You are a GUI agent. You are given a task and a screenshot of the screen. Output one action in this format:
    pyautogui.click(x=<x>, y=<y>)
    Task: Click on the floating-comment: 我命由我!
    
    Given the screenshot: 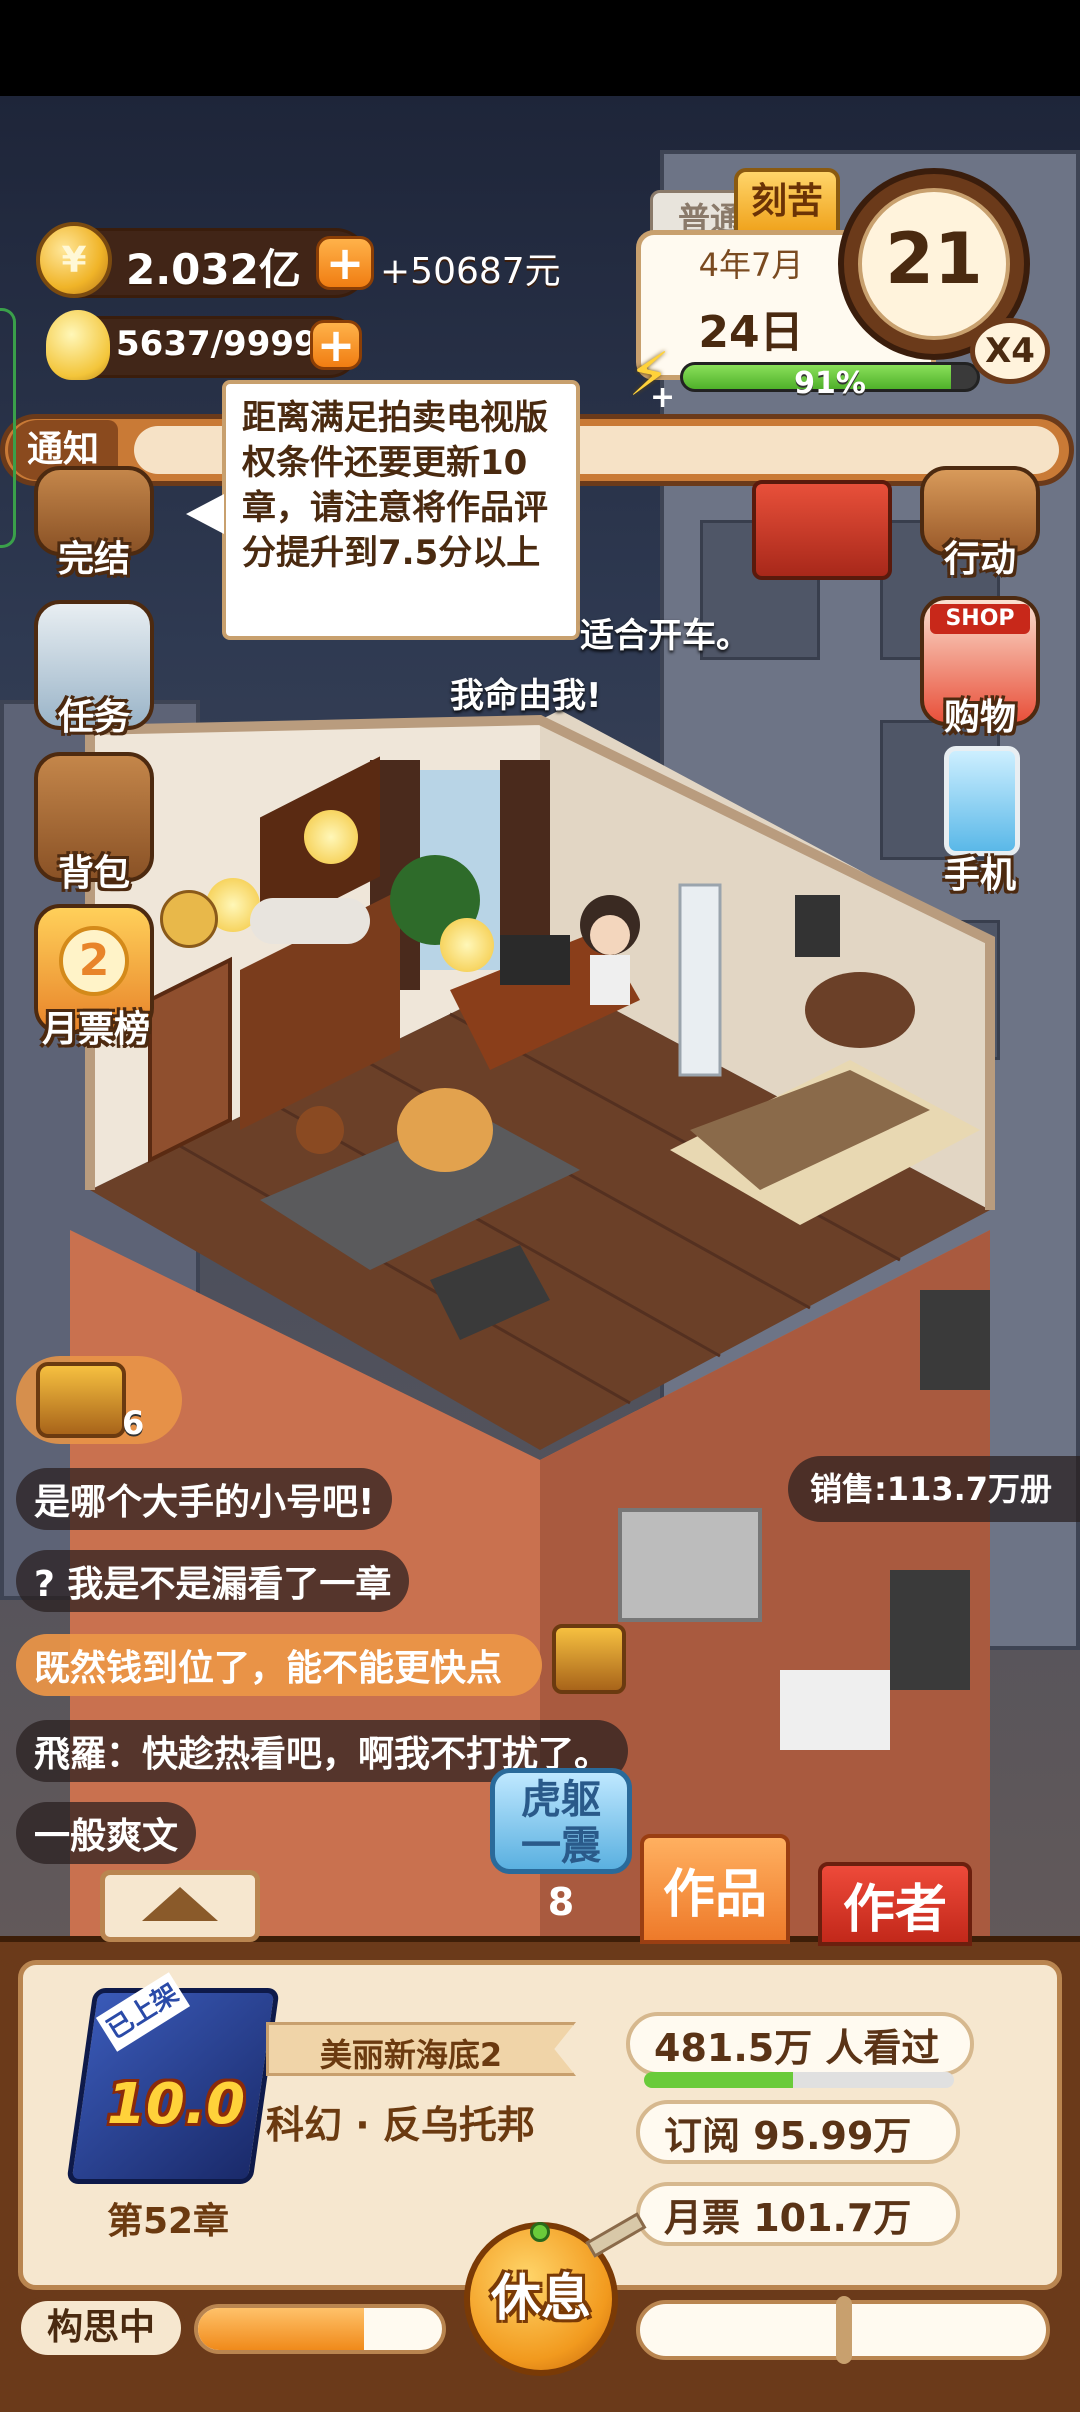 What is the action you would take?
    pyautogui.click(x=526, y=696)
    